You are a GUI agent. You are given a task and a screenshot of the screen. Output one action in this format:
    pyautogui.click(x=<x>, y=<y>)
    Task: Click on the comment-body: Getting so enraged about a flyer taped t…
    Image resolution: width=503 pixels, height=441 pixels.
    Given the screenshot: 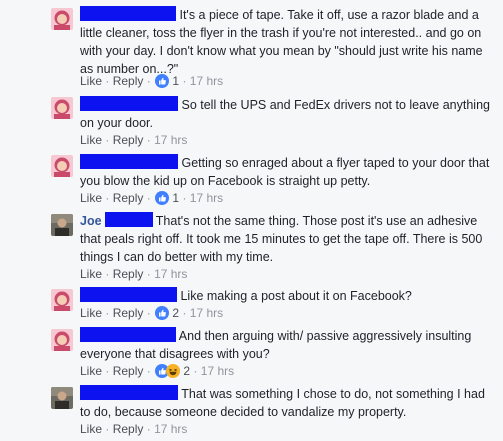 What is the action you would take?
    pyautogui.click(x=286, y=172)
    